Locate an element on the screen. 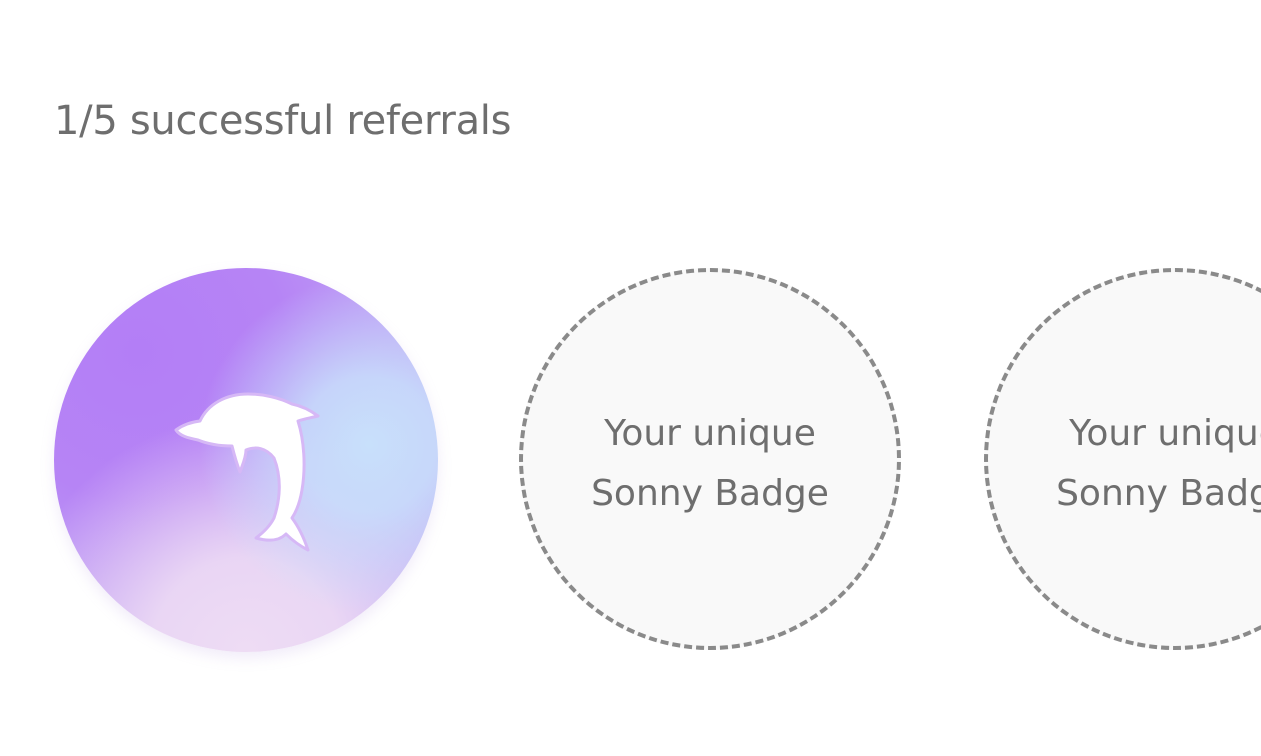 The height and width of the screenshot is (756, 1261). dolphin-icon is located at coordinates (247, 472).